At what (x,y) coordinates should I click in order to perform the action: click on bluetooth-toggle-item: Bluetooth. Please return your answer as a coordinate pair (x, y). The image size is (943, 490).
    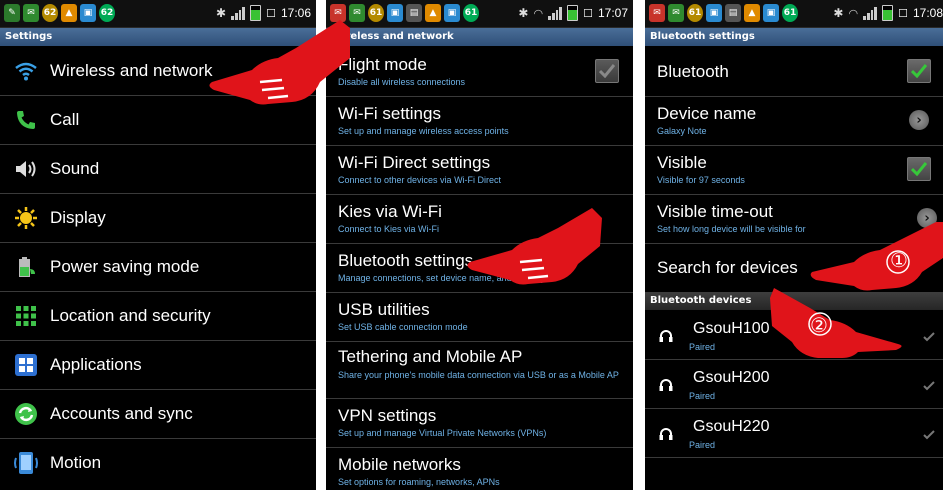
    Looking at the image, I should click on (794, 72).